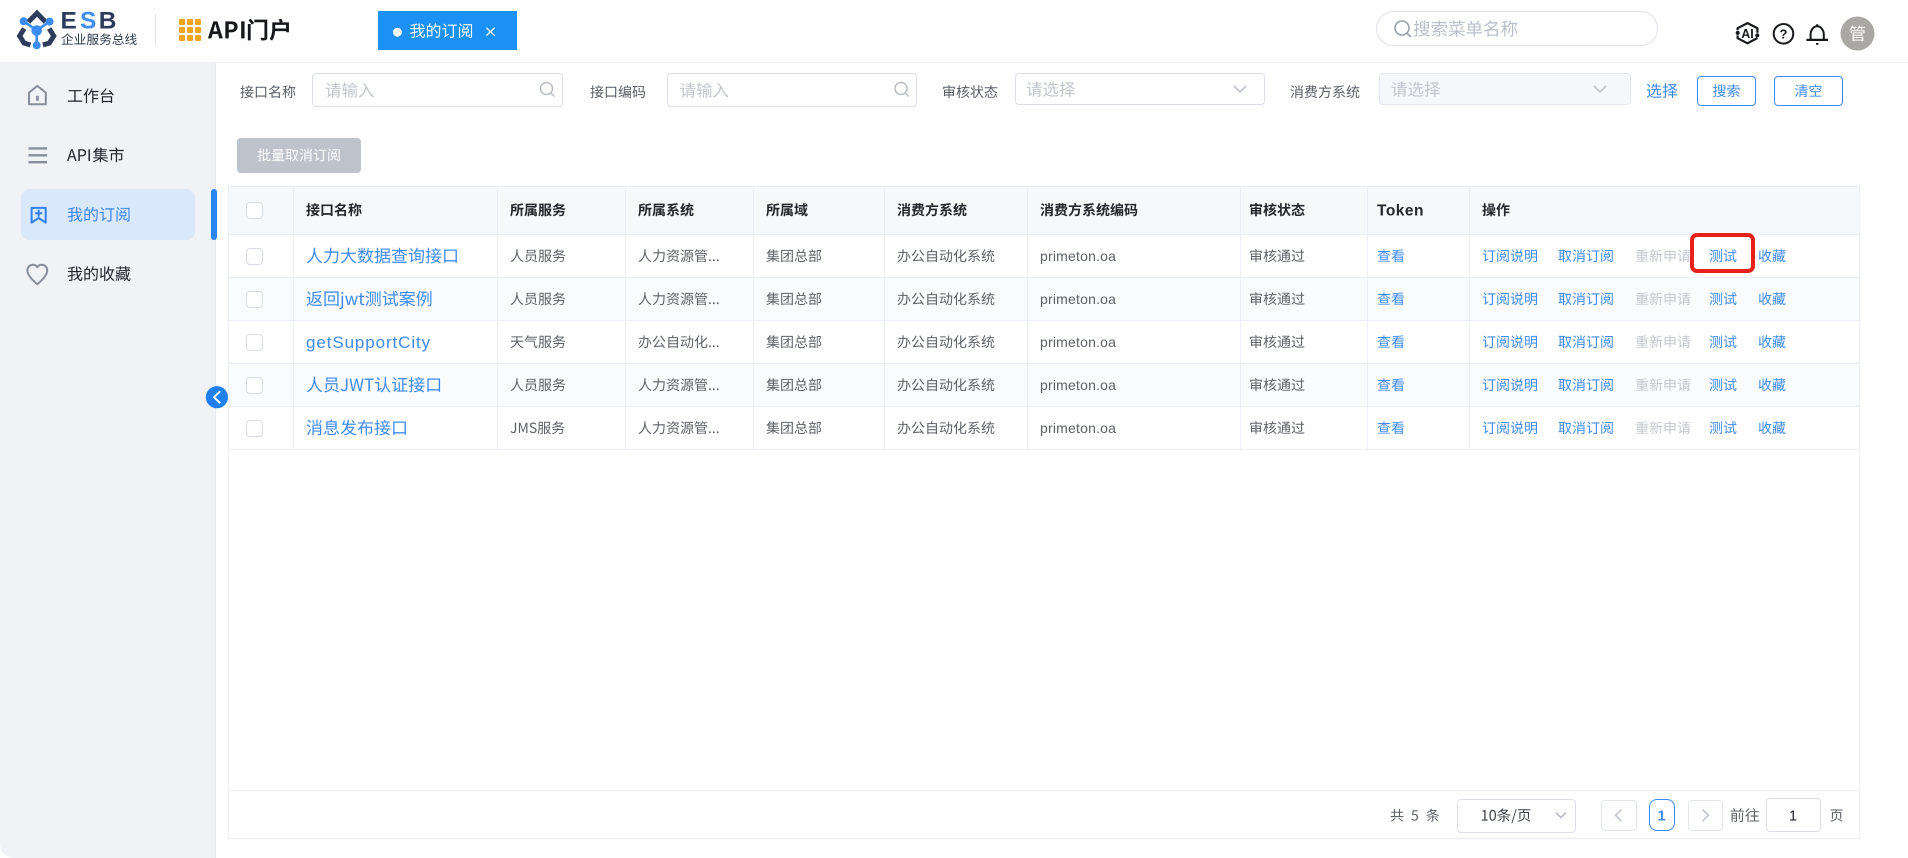 The image size is (1908, 858). I want to click on svg-text: S, so click(88, 21).